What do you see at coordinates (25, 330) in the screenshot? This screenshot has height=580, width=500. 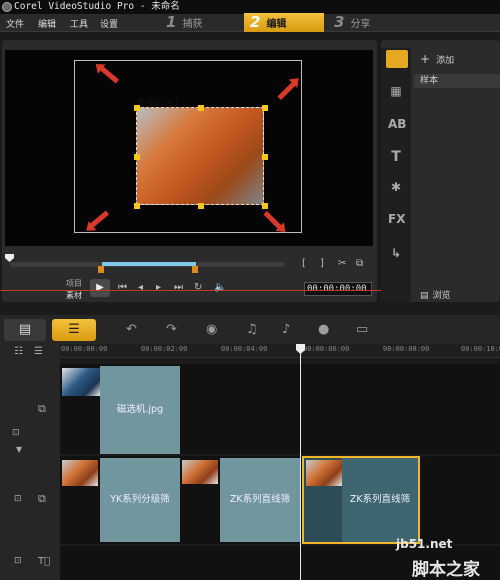 I see `storyboard-view-button: ▤` at bounding box center [25, 330].